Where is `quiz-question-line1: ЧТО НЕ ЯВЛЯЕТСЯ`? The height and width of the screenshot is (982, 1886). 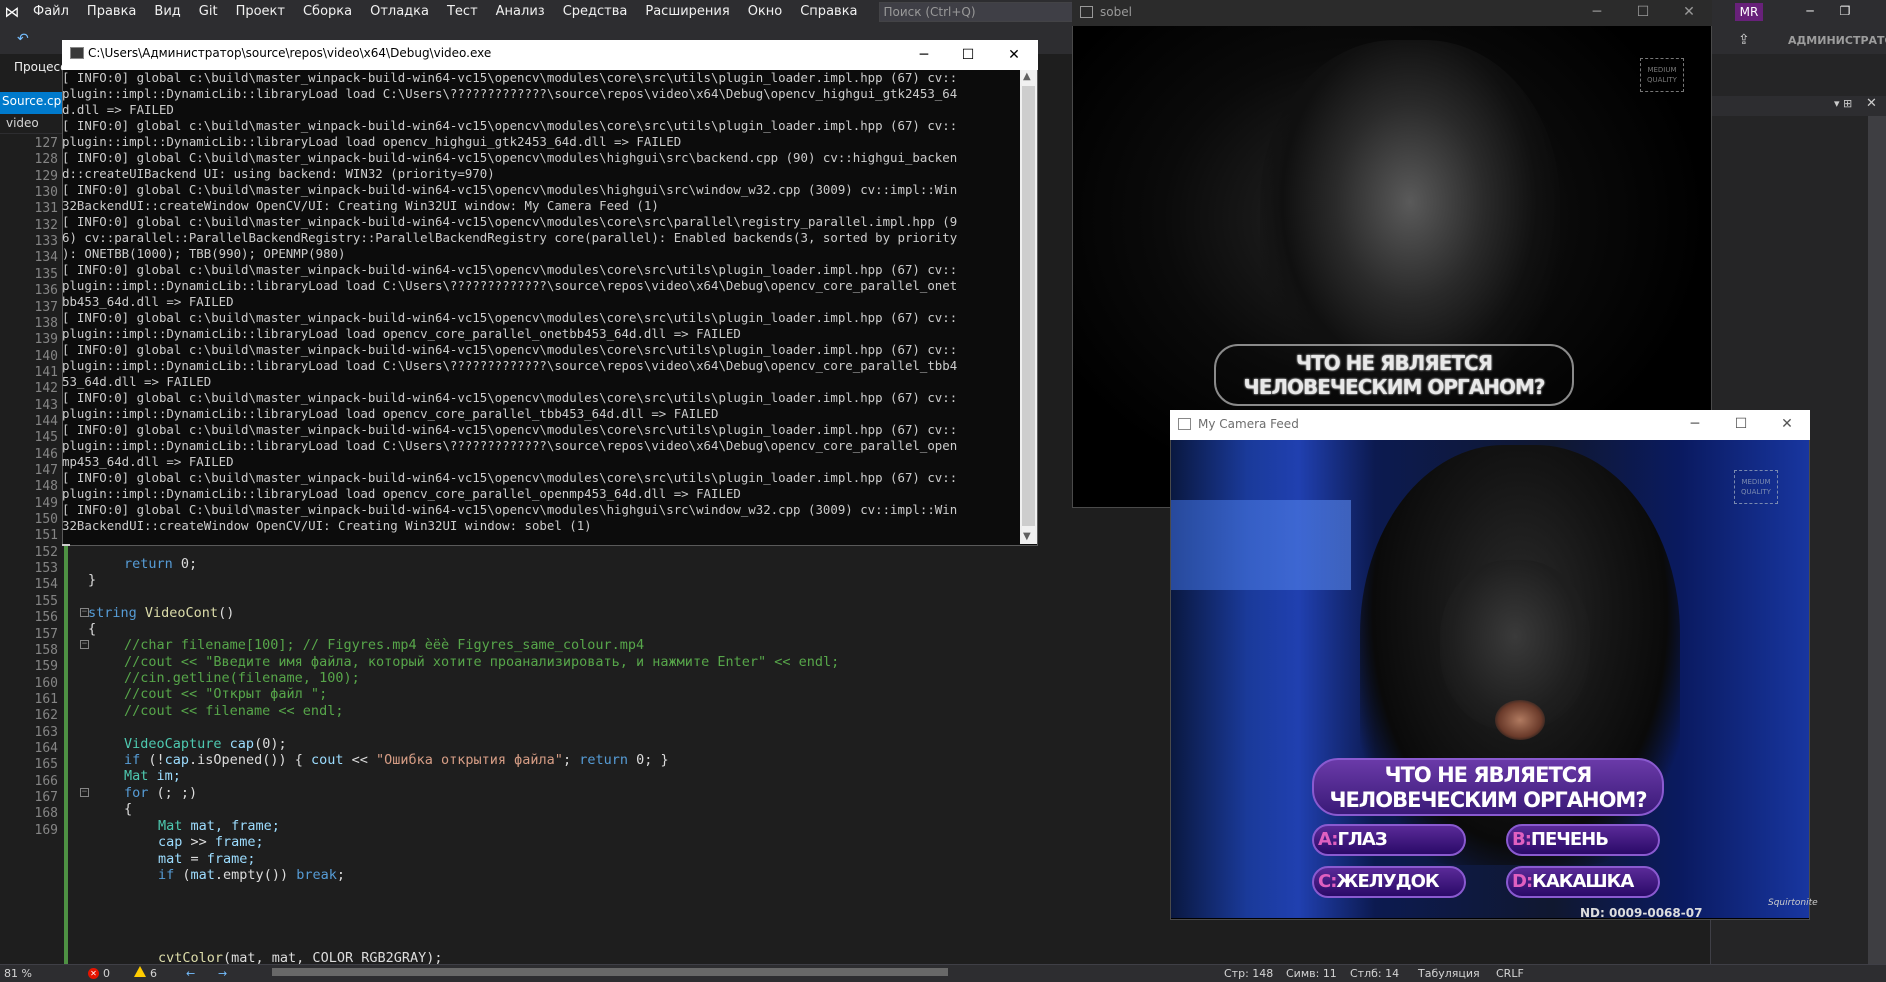
quiz-question-line1: ЧТО НЕ ЯВЛЯЕТСЯ is located at coordinates (1488, 775).